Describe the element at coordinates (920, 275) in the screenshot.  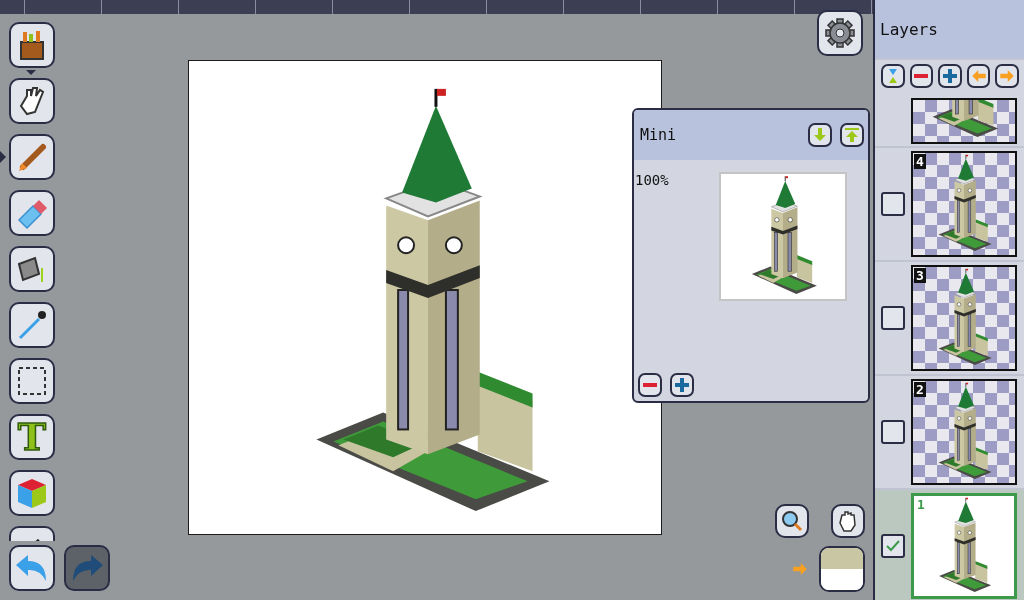
I see `layer-number: 3` at that location.